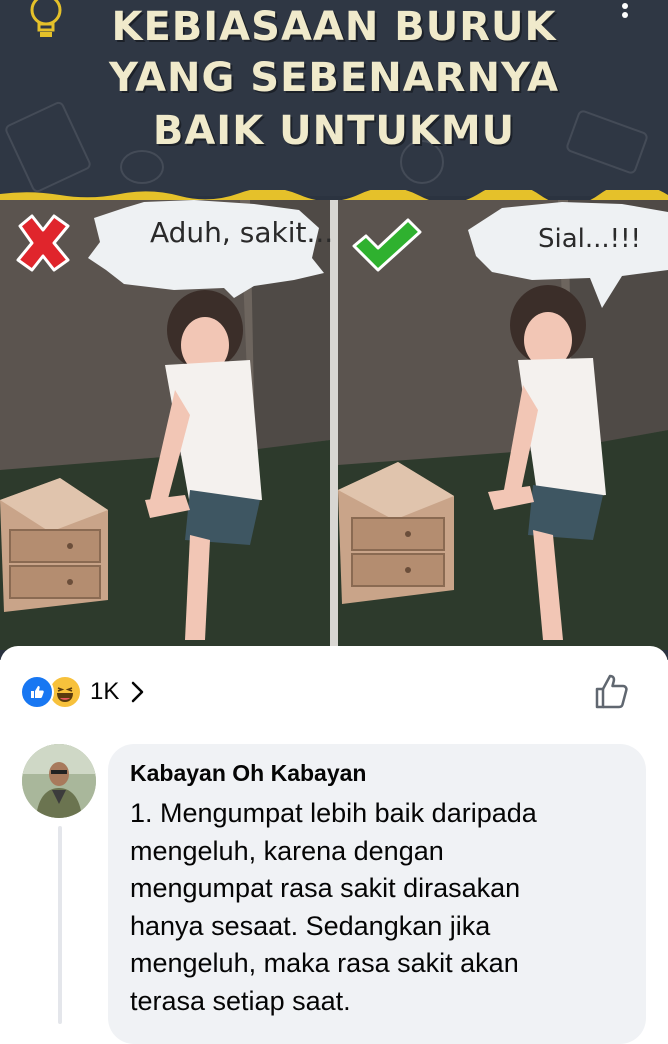 The image size is (668, 1044). What do you see at coordinates (240, 1000) in the screenshot?
I see `comment-line: terasa setiap saat.` at bounding box center [240, 1000].